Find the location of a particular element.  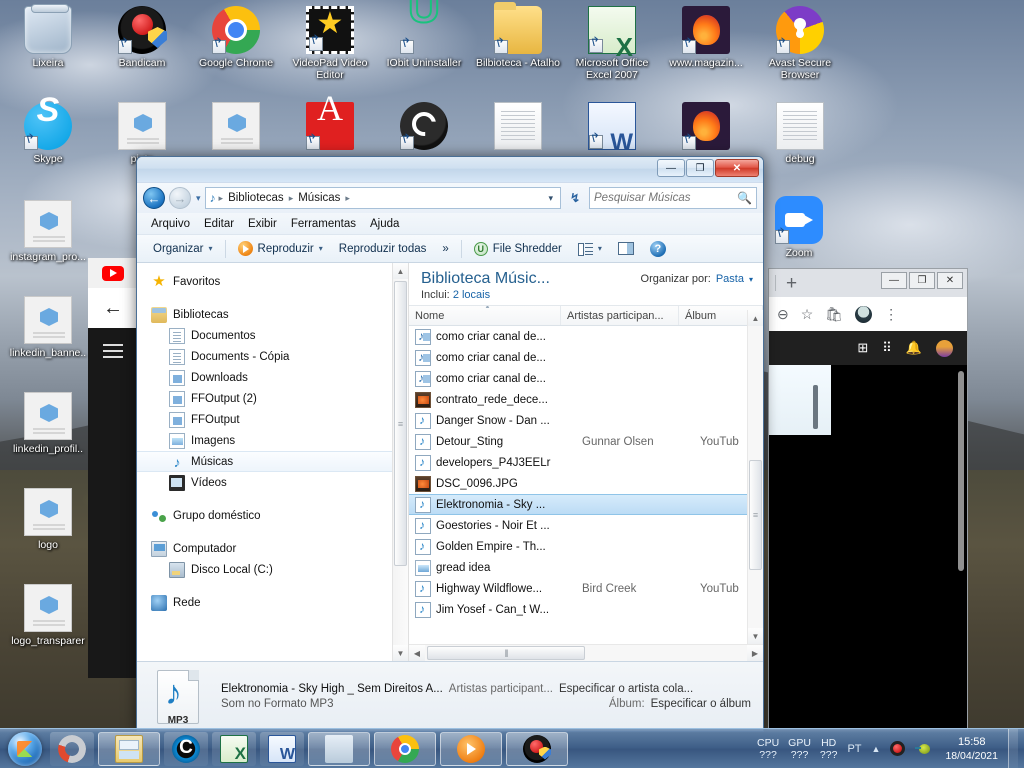

file-list-horizontal-scrollbar: ◀ ▶ is located at coordinates (586, 652).